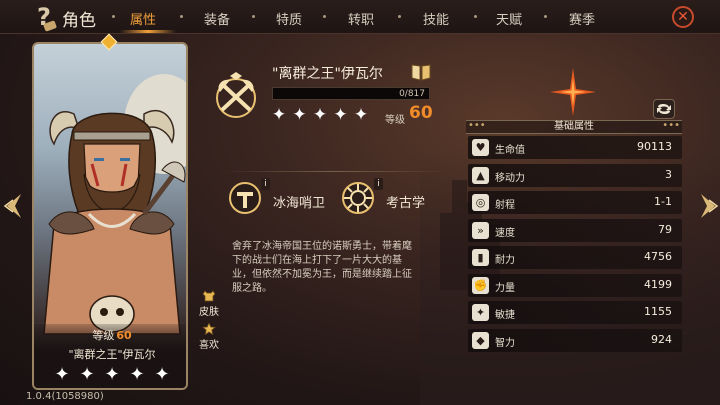 This screenshot has height=405, width=720. What do you see at coordinates (209, 329) in the screenshot?
I see `like-star-icon` at bounding box center [209, 329].